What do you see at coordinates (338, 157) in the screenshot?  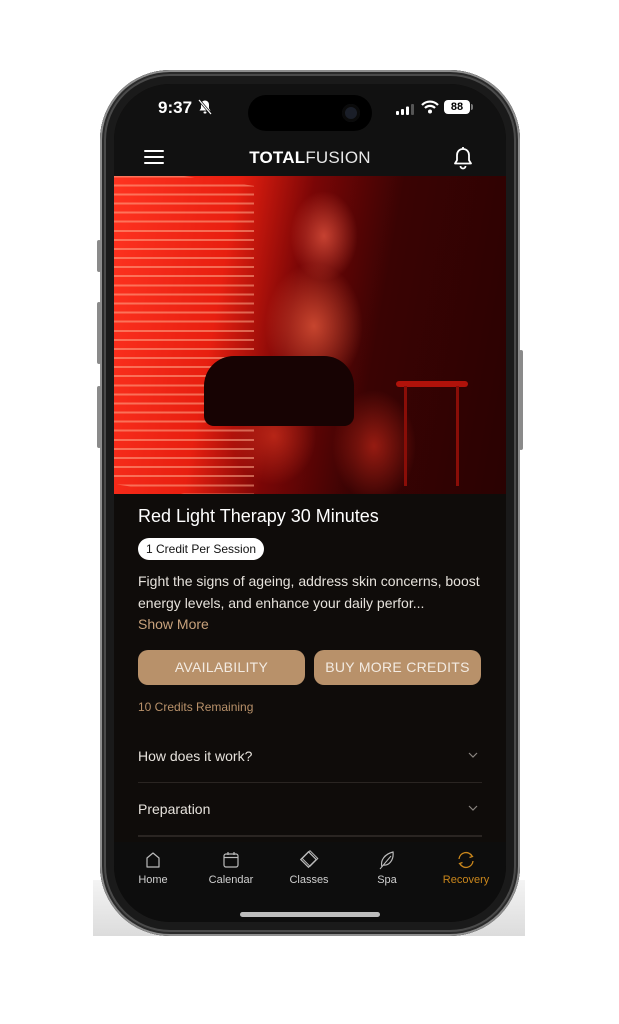 I see `logo-light: FUSION` at bounding box center [338, 157].